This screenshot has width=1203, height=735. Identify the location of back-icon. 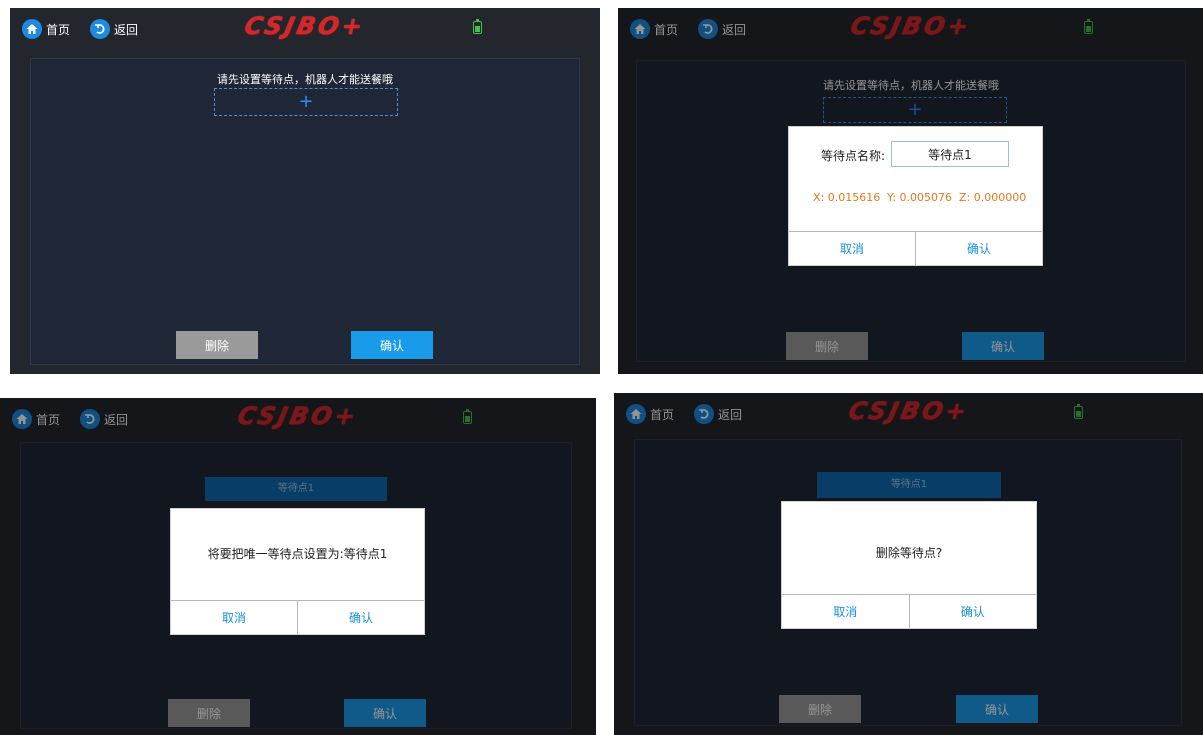
(100, 29).